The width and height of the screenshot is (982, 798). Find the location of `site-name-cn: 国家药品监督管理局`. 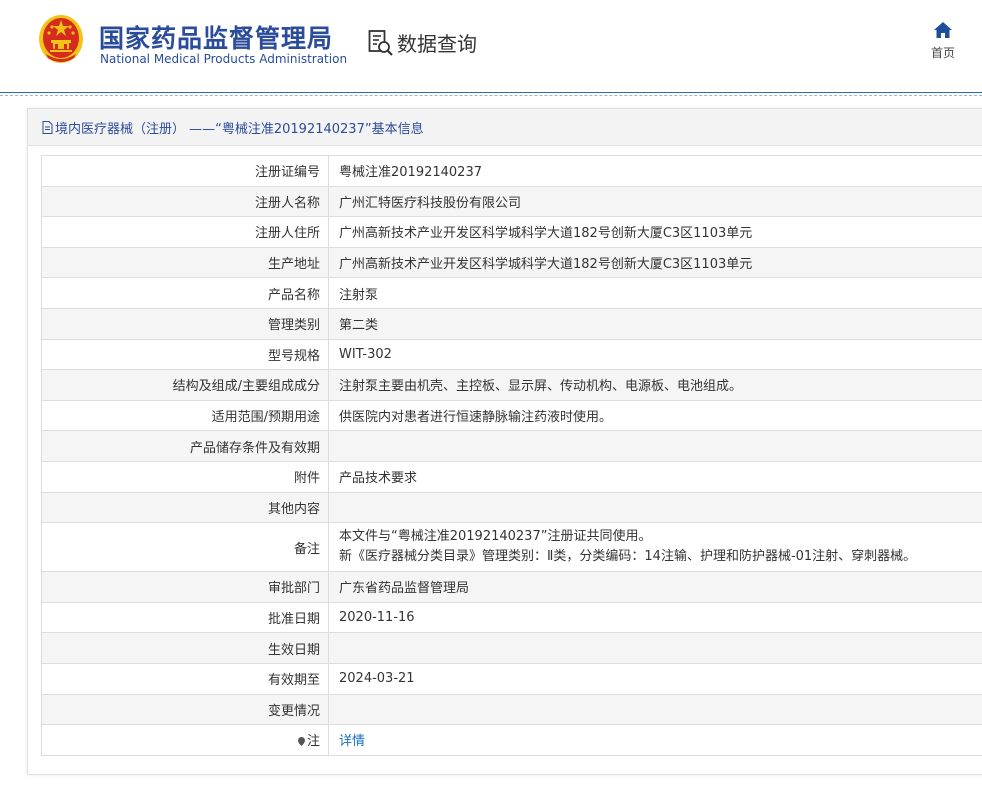

site-name-cn: 国家药品监督管理局 is located at coordinates (216, 38).